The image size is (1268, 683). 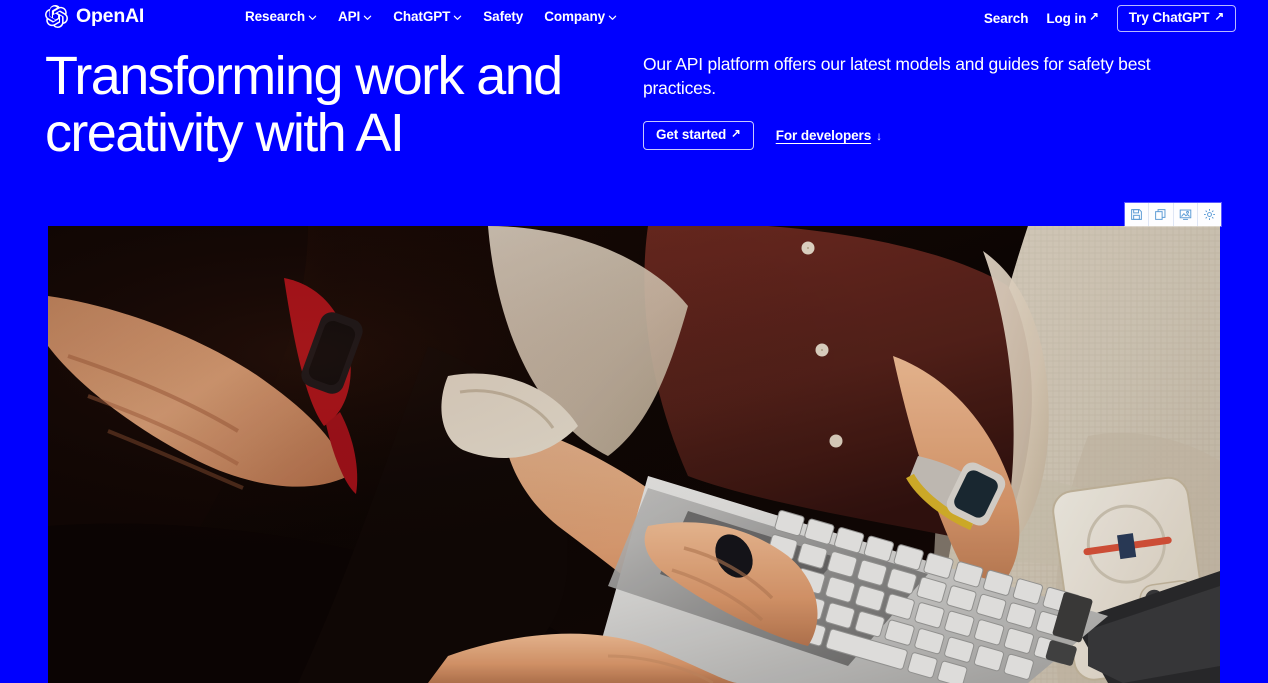 What do you see at coordinates (349, 16) in the screenshot?
I see `nav-item-api-label: API` at bounding box center [349, 16].